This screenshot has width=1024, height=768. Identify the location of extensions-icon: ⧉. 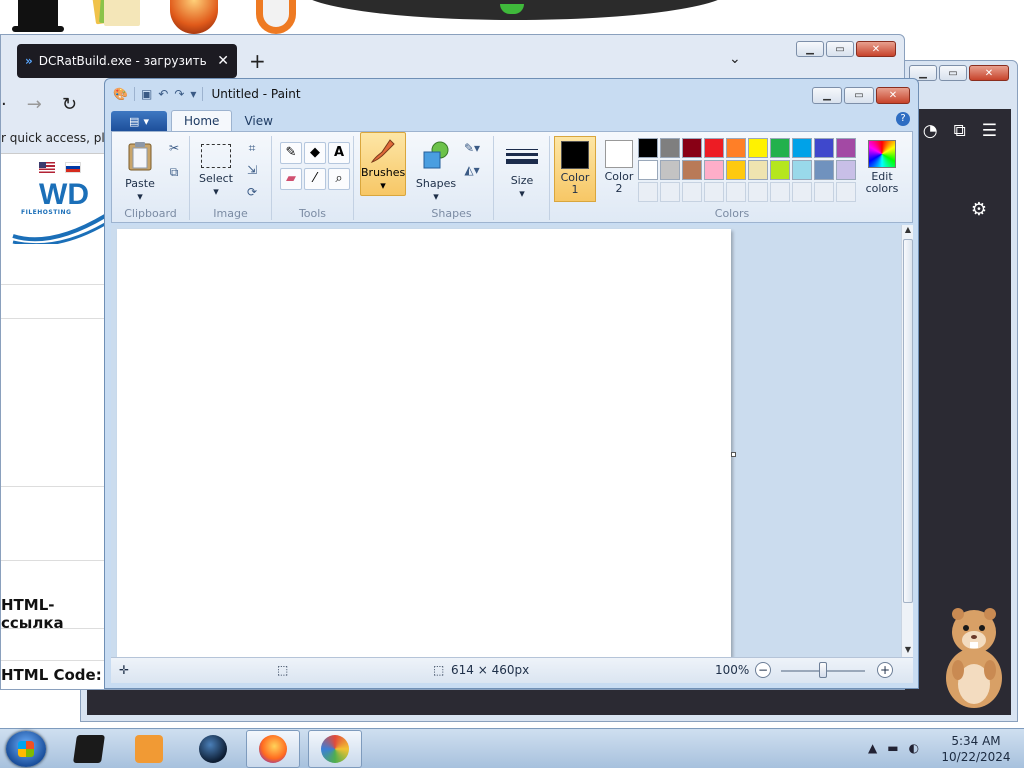
(960, 131).